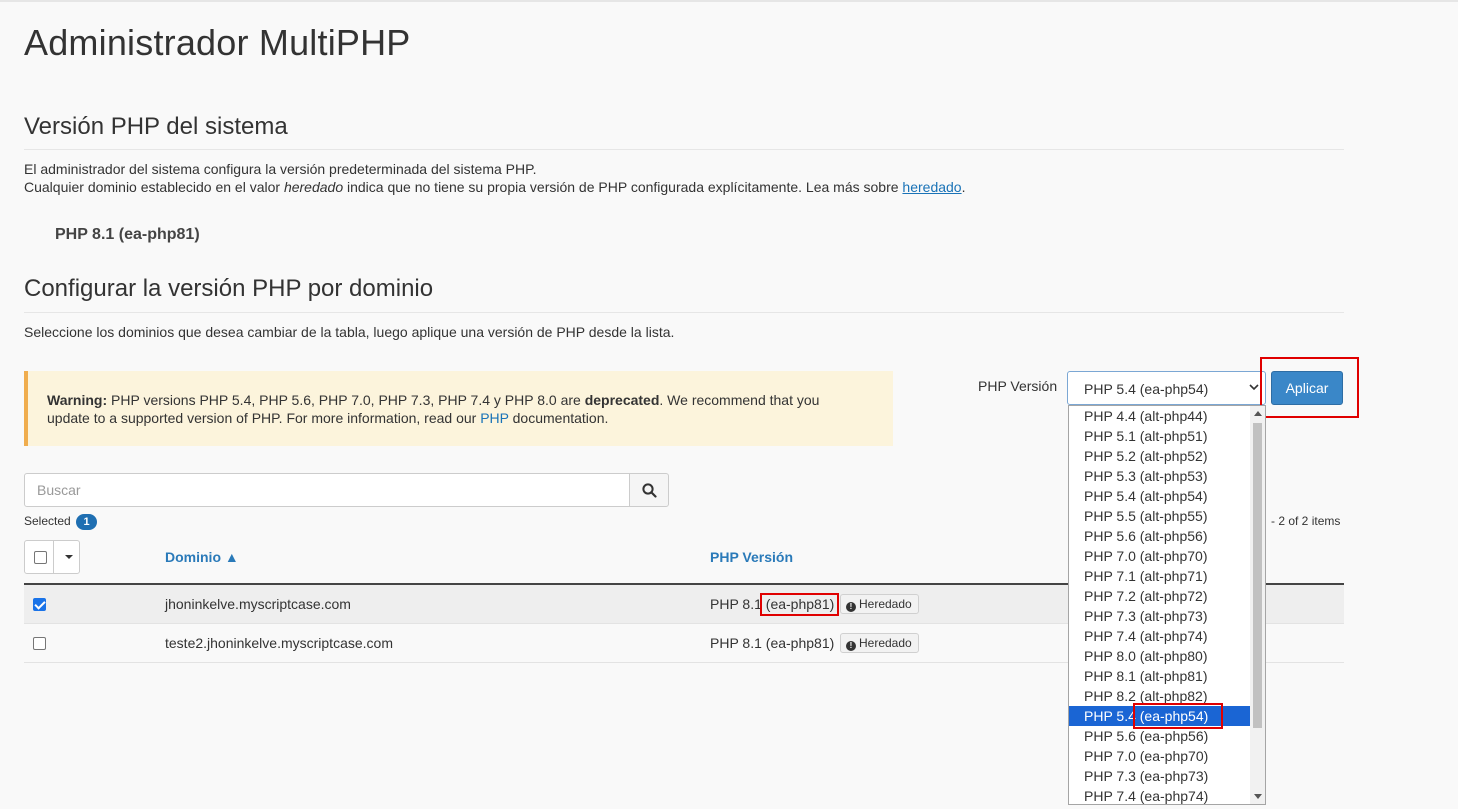 Image resolution: width=1458 pixels, height=809 pixels. I want to click on domain-cell: jhoninkelve.myscriptcase.com, so click(258, 604).